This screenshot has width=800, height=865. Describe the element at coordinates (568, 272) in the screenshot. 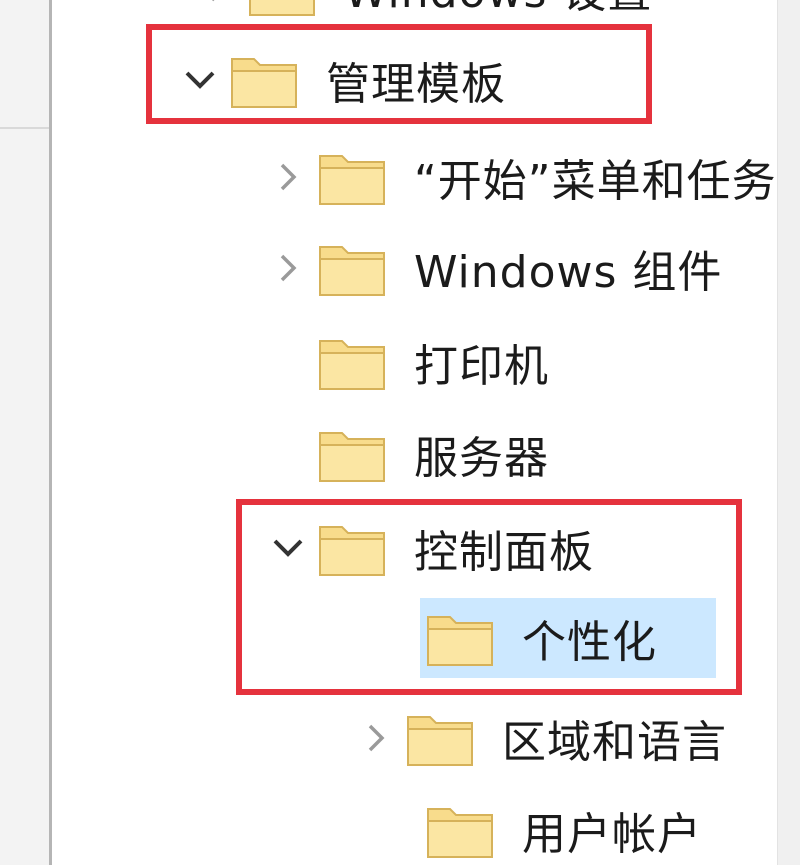

I see `tree-item-label: Windows 组件` at that location.